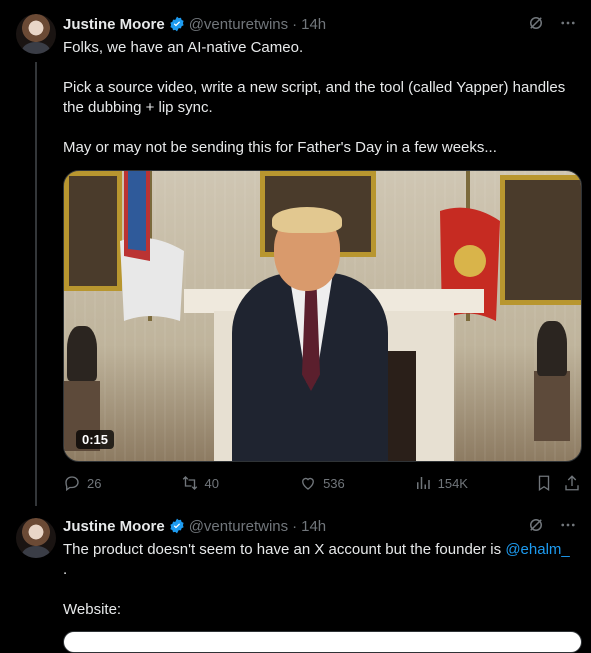  I want to click on video-duration: 0:15, so click(95, 439).